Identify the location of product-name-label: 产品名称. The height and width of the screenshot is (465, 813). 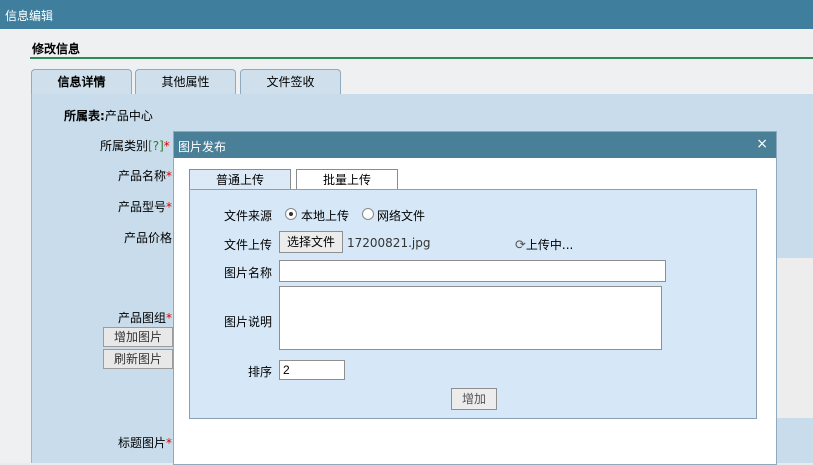
(142, 176).